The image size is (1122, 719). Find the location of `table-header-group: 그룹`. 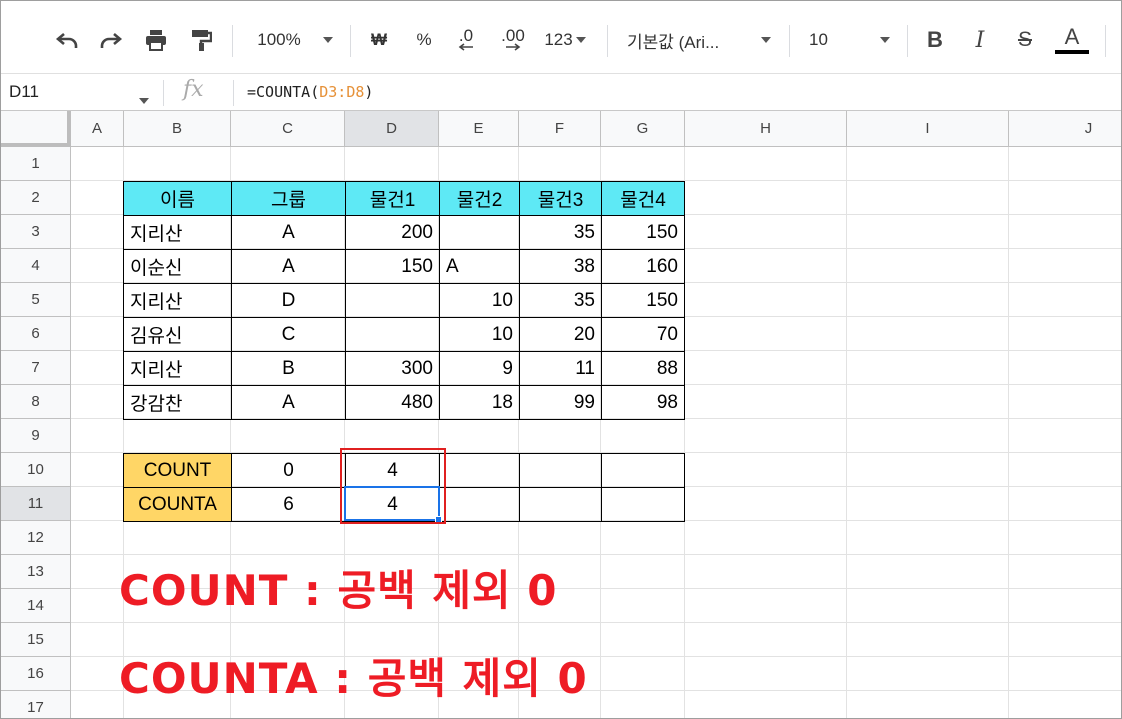

table-header-group: 그룹 is located at coordinates (288, 198).